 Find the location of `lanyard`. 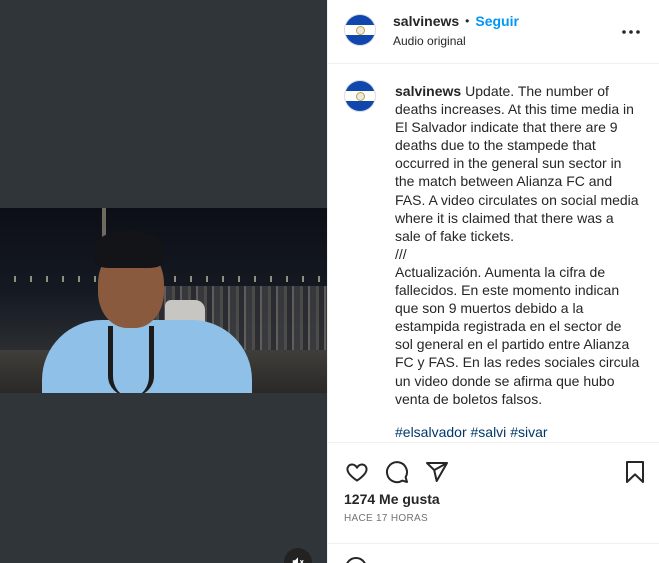

lanyard is located at coordinates (131, 359).